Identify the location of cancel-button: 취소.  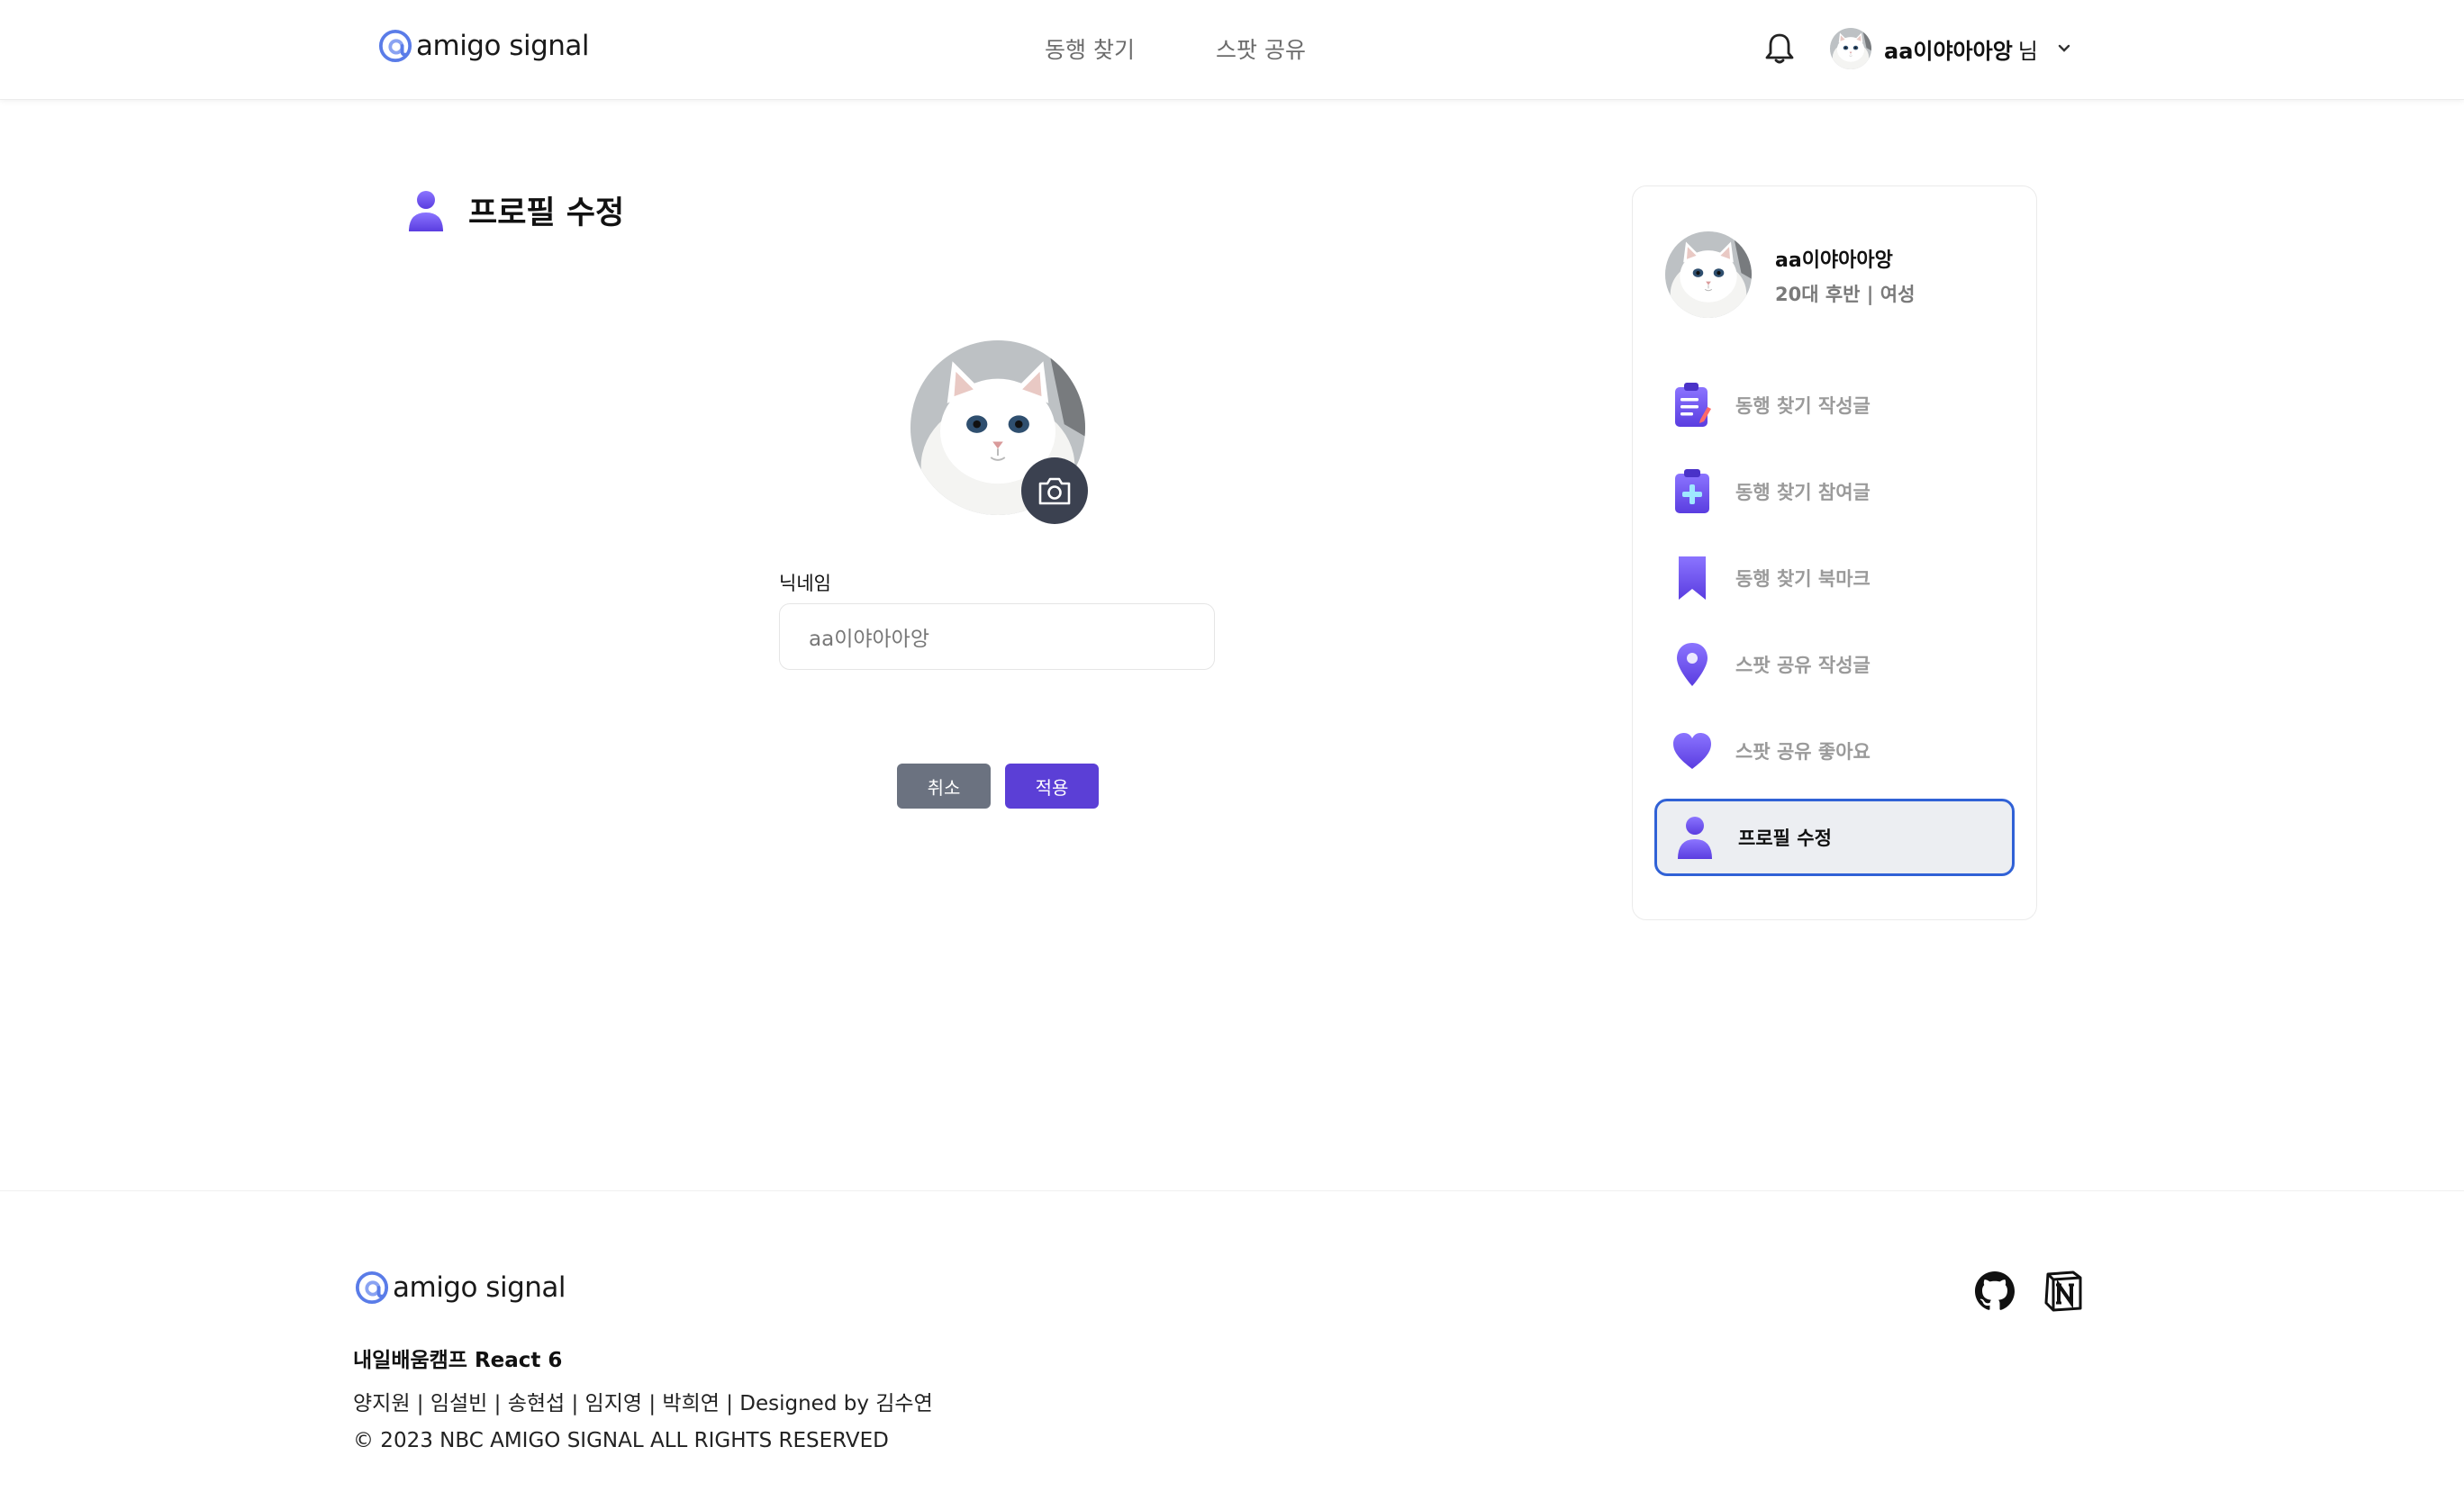
(944, 786).